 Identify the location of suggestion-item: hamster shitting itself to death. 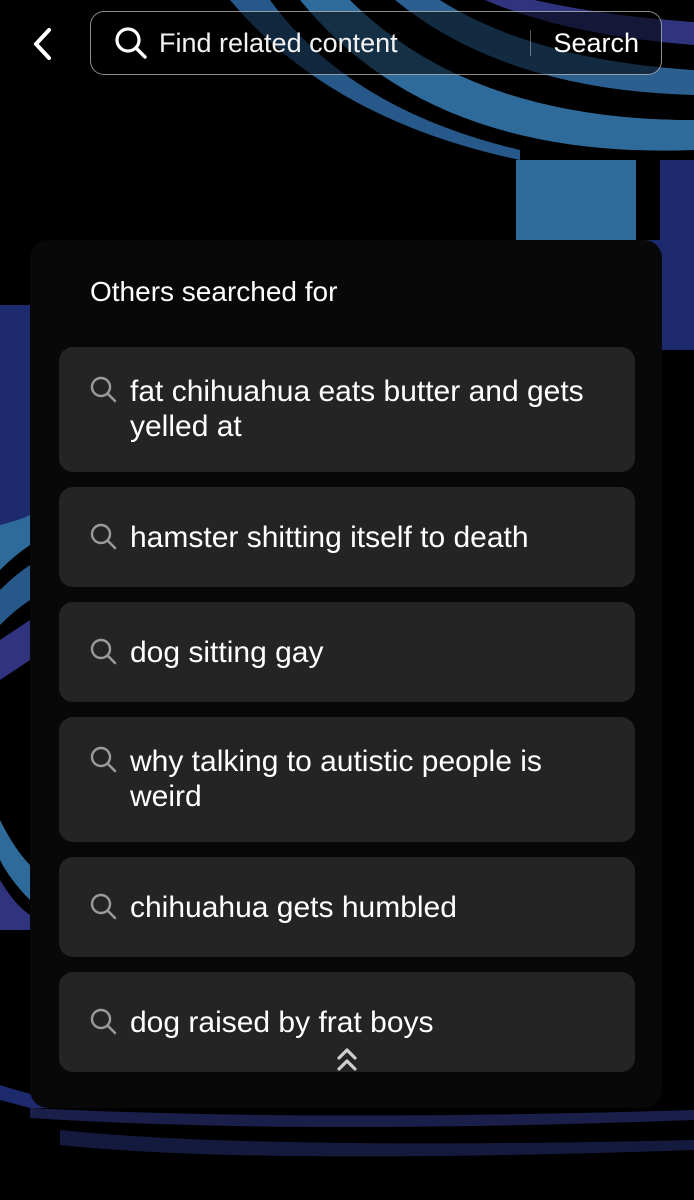
(347, 537).